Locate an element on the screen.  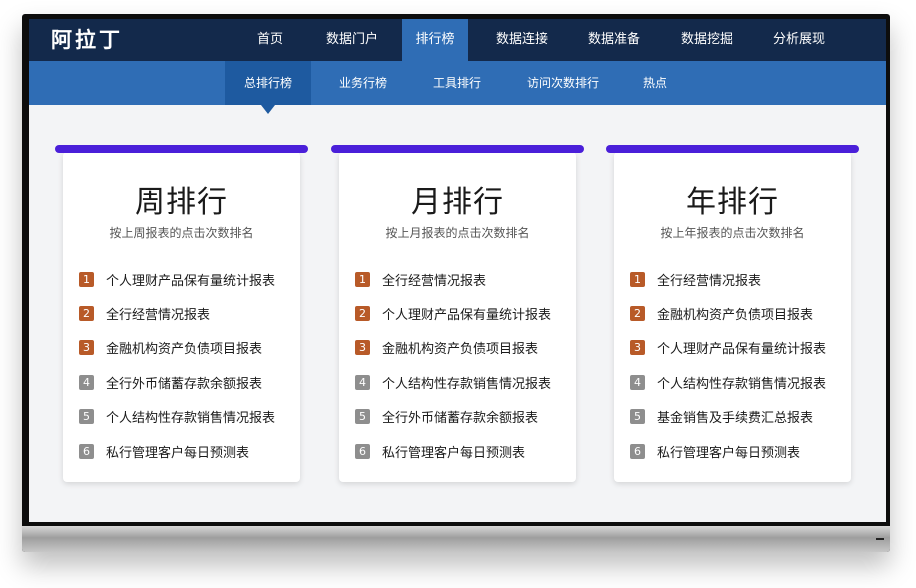
list-item: 3 个人理财产品保有量统计报表 is located at coordinates (737, 348).